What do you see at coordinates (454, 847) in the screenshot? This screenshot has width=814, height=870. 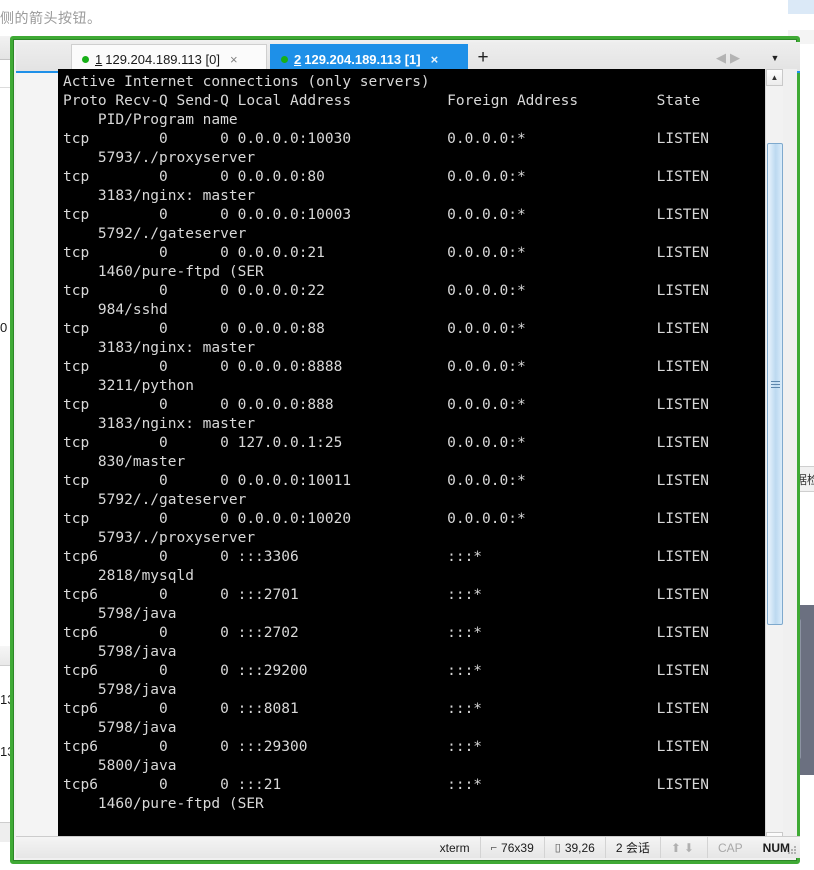 I see `status-terminal-type: xterm` at bounding box center [454, 847].